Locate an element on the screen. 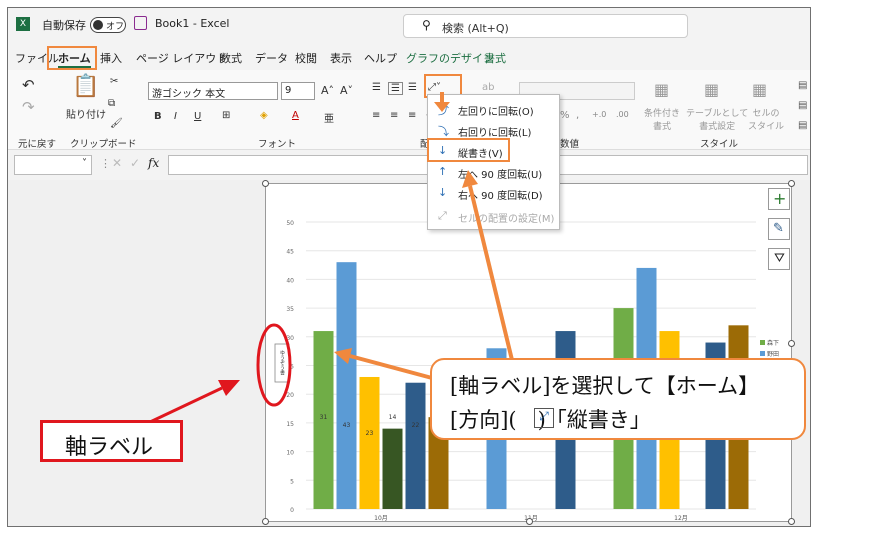 This screenshot has height=534, width=889. tab-format: 書式 is located at coordinates (495, 58).